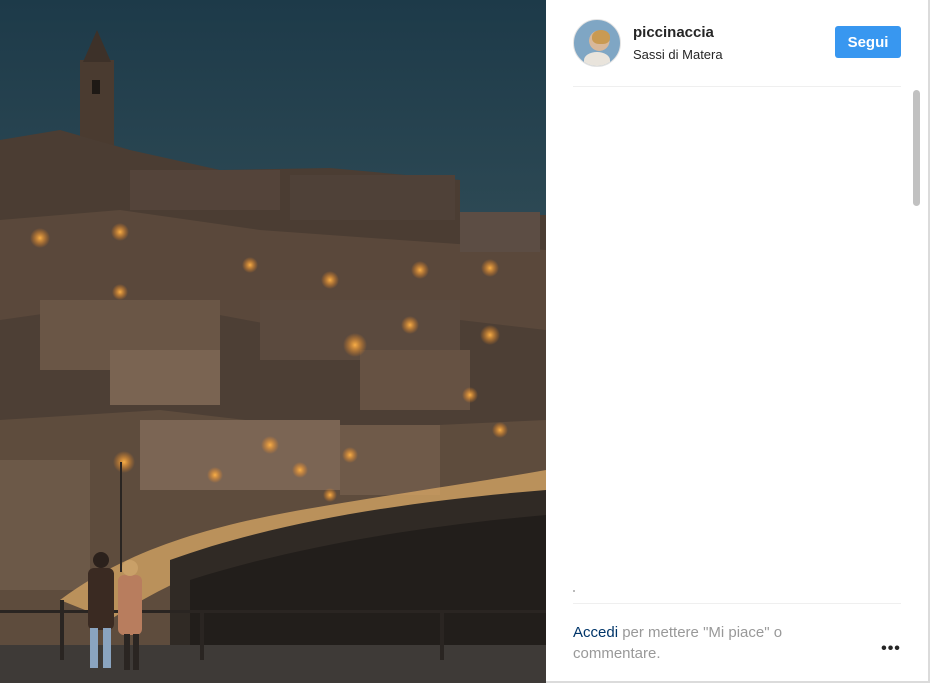 The image size is (930, 683). Describe the element at coordinates (737, 603) in the screenshot. I see `footer-divider` at that location.